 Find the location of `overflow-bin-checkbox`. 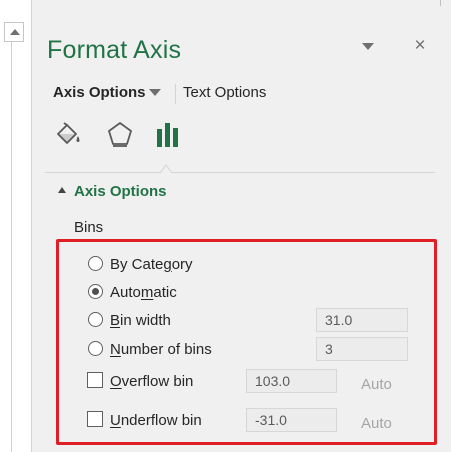

overflow-bin-checkbox is located at coordinates (95, 380).